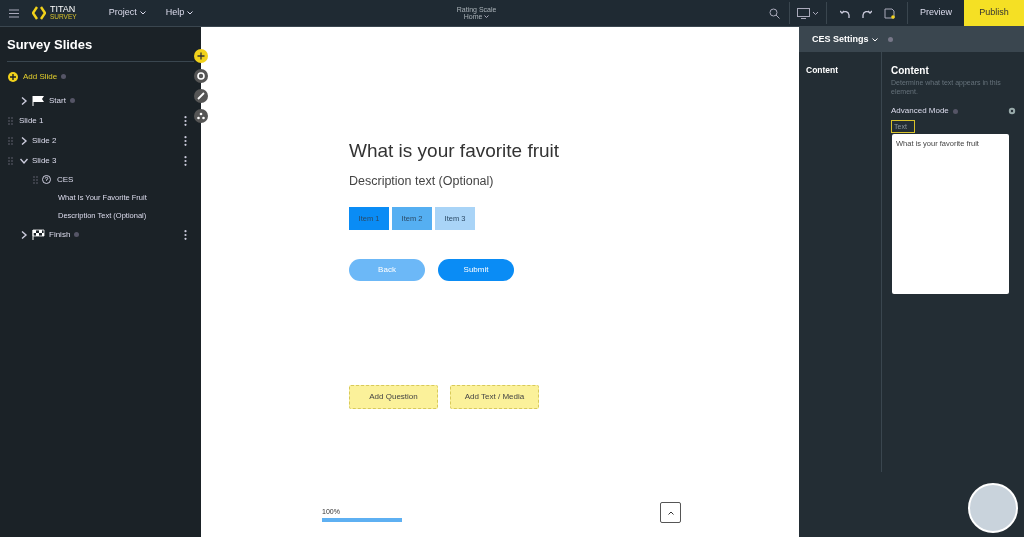  Describe the element at coordinates (60, 234) in the screenshot. I see `slide-item: Finish` at that location.